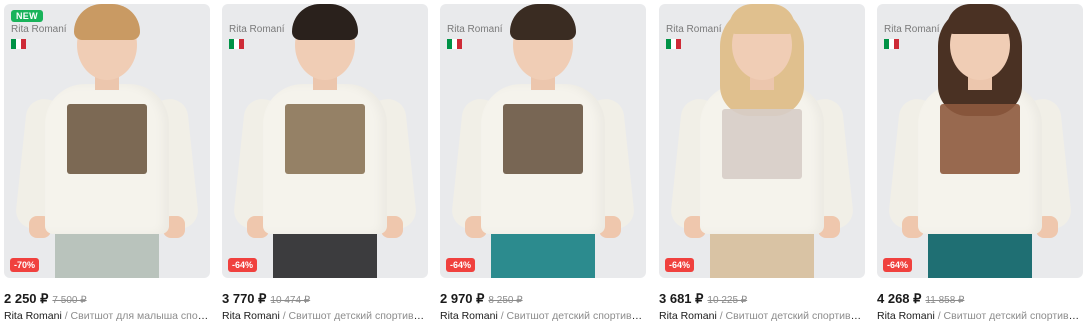  What do you see at coordinates (140, 316) in the screenshot?
I see `product-title: Свитшот для малыша спортивный` at bounding box center [140, 316].